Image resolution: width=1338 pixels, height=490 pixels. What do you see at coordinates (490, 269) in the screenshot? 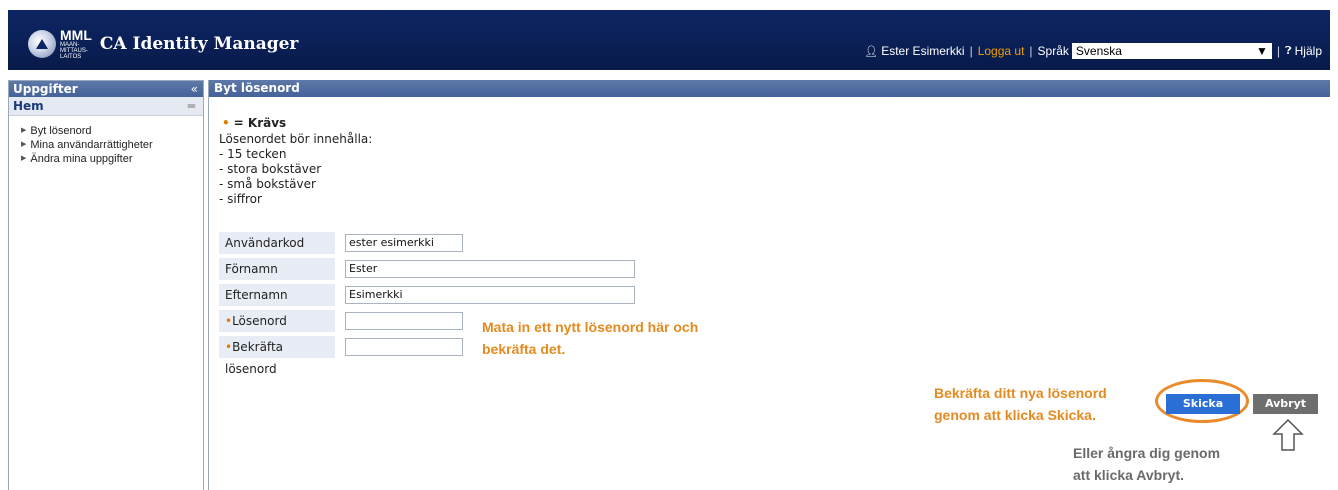
I see `firstname-field: Ester` at bounding box center [490, 269].